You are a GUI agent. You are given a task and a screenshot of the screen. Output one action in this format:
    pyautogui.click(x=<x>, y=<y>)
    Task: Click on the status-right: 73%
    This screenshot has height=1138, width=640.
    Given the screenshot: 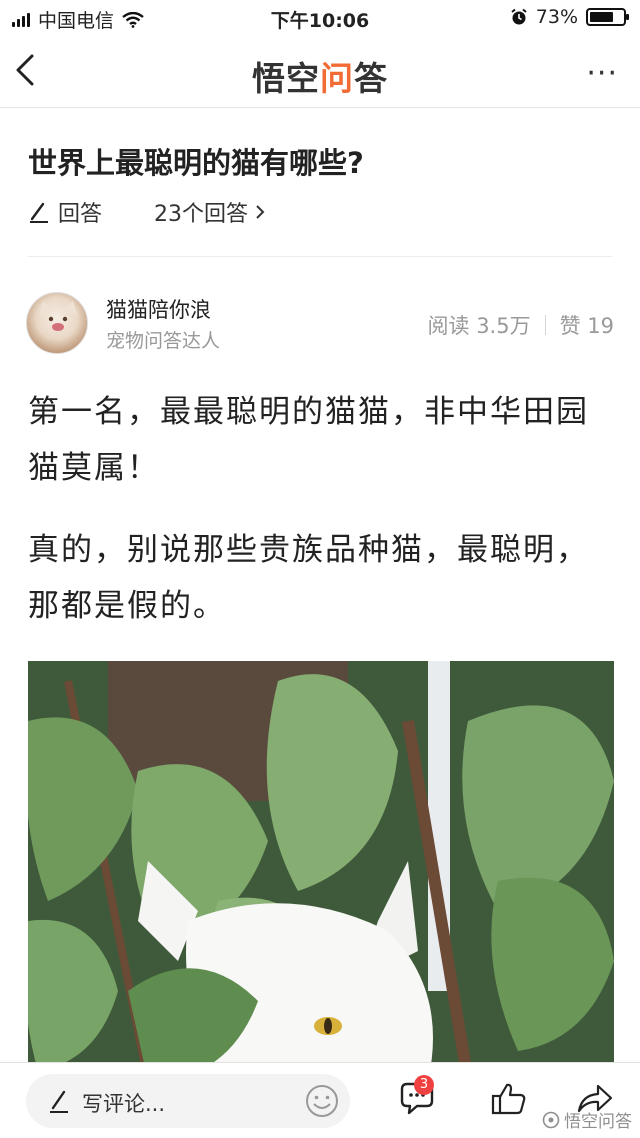 What is the action you would take?
    pyautogui.click(x=569, y=17)
    